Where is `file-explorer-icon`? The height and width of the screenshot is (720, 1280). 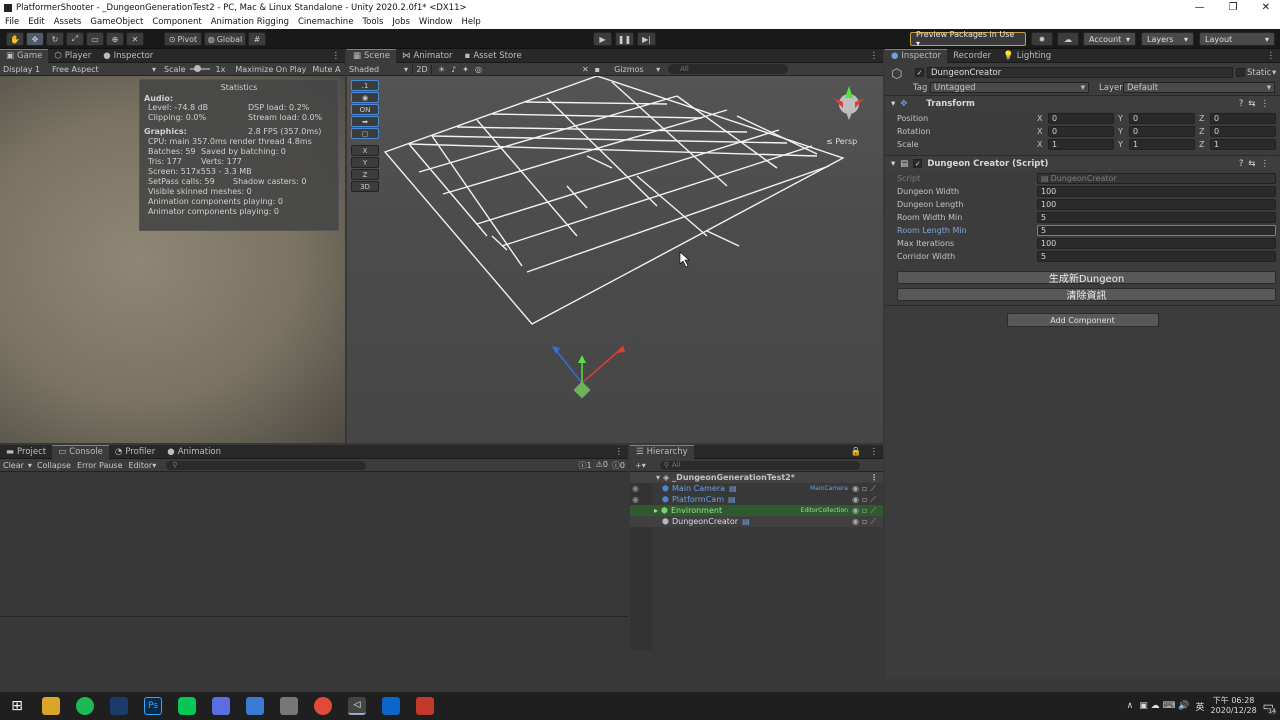 file-explorer-icon is located at coordinates (51, 706).